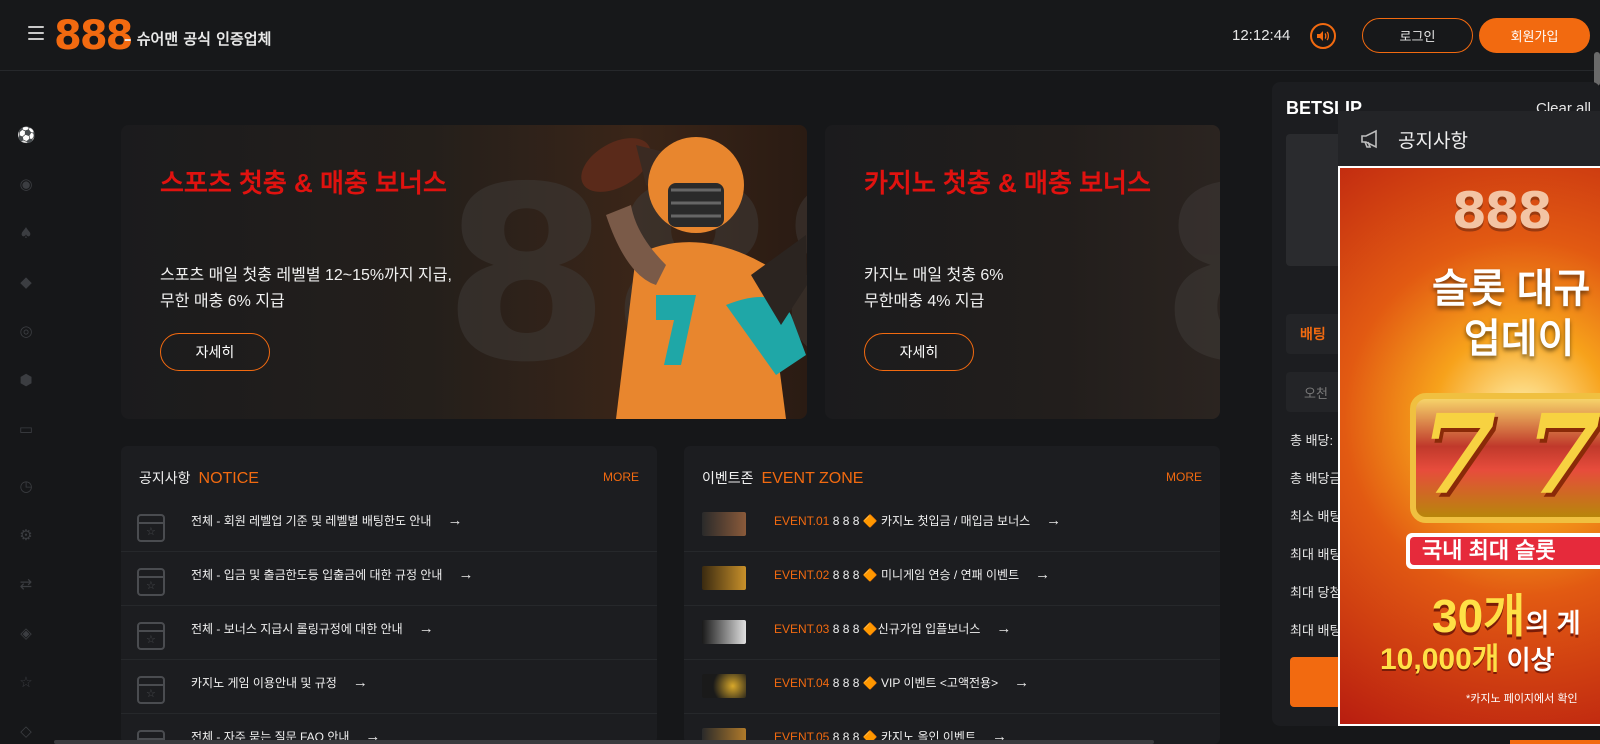  Describe the element at coordinates (93, 36) in the screenshot. I see `site-logo: 888` at that location.